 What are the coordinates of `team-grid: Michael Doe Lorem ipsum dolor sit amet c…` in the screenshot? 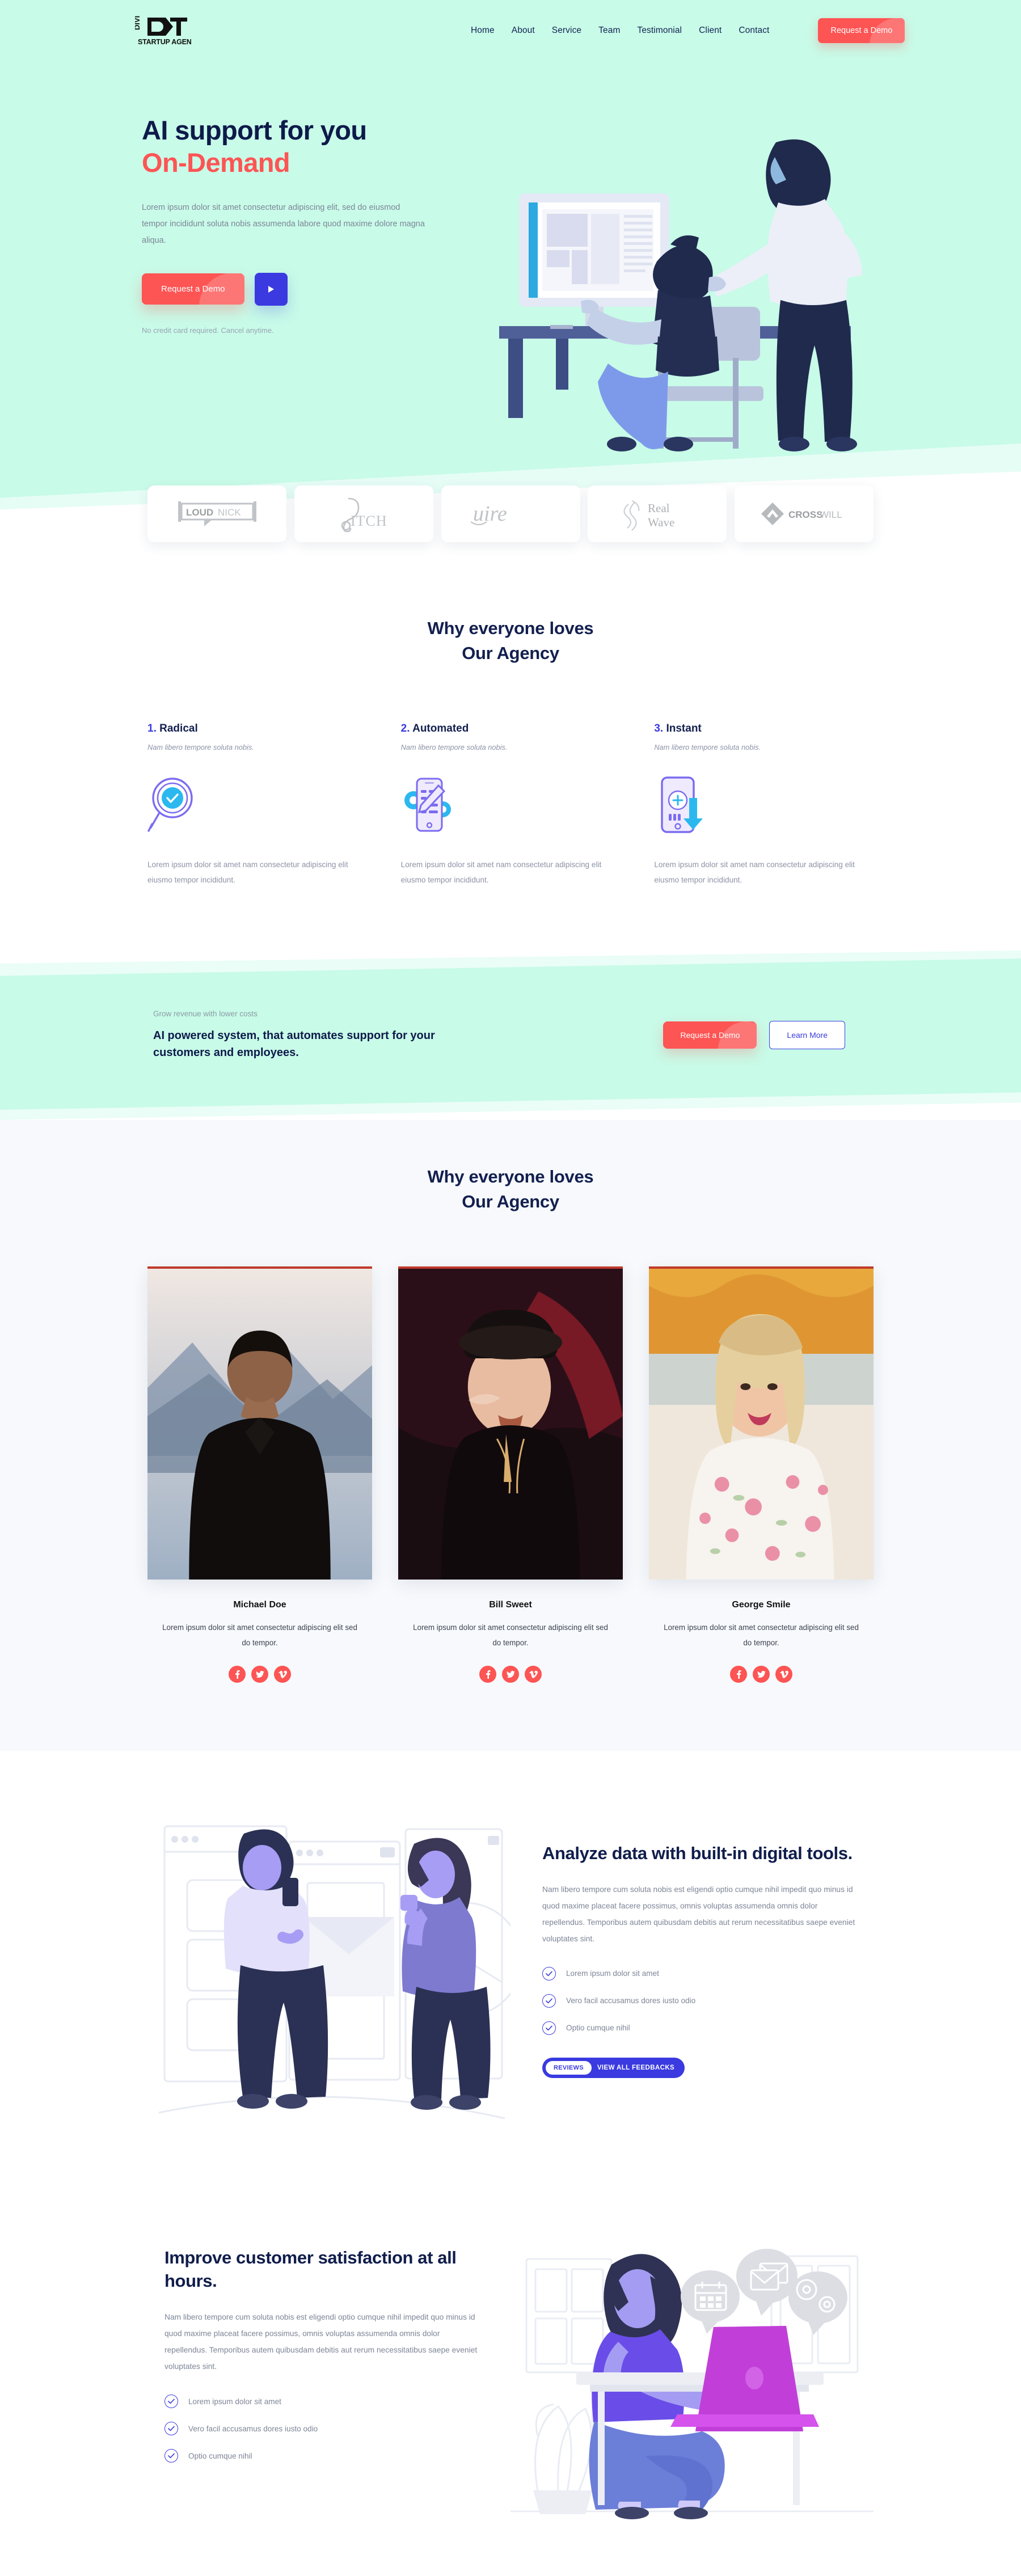 It's located at (510, 1474).